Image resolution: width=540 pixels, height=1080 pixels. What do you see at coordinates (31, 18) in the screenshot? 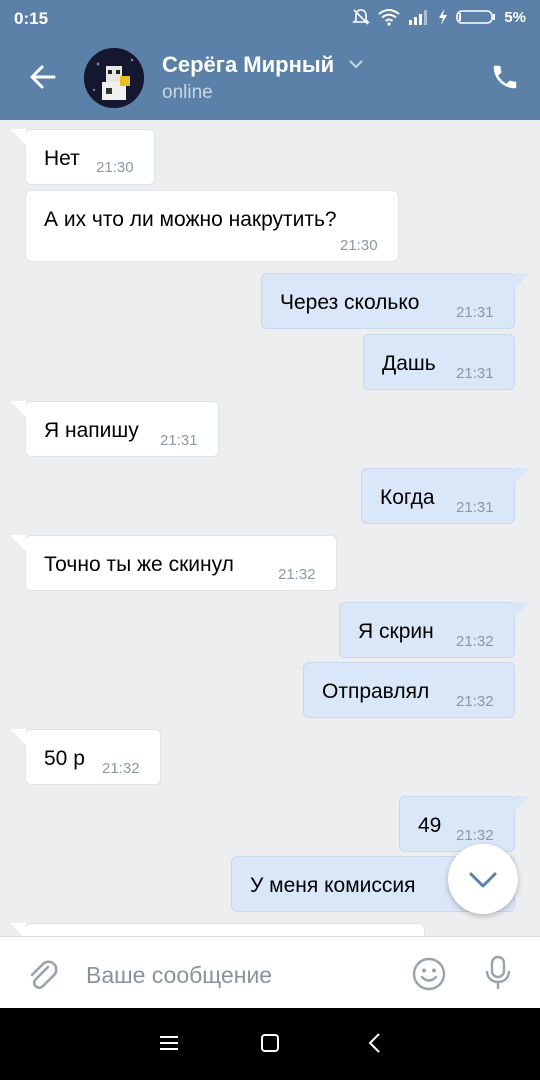
I see `status-time: 0:15` at bounding box center [31, 18].